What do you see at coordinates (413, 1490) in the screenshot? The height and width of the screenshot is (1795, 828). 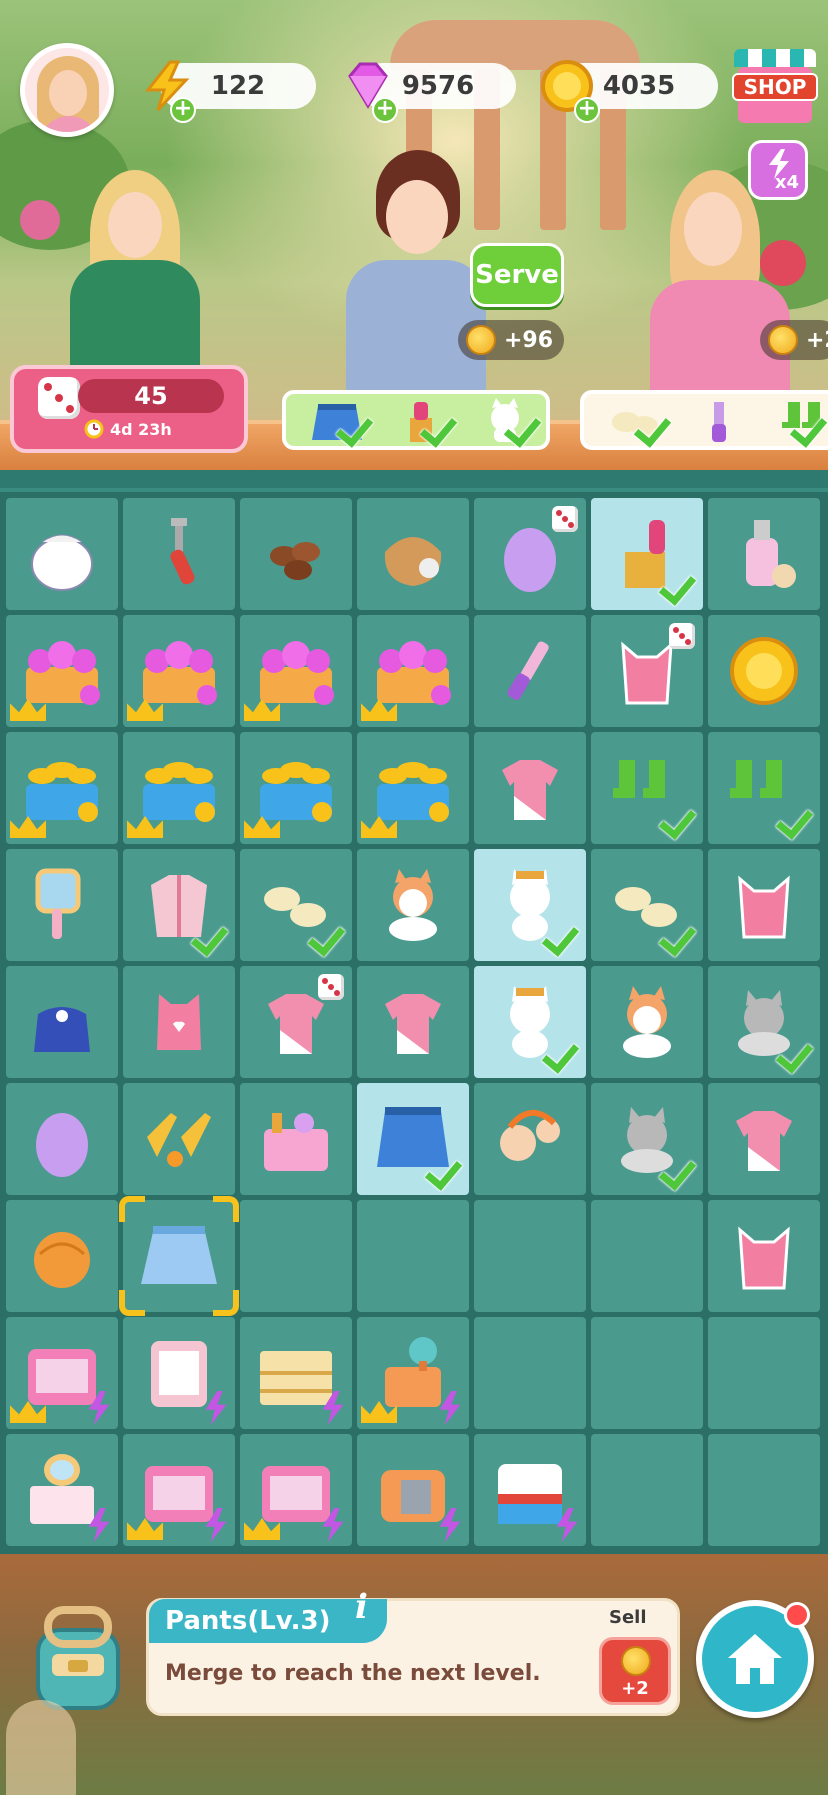 I see `board-cell-carrier` at bounding box center [413, 1490].